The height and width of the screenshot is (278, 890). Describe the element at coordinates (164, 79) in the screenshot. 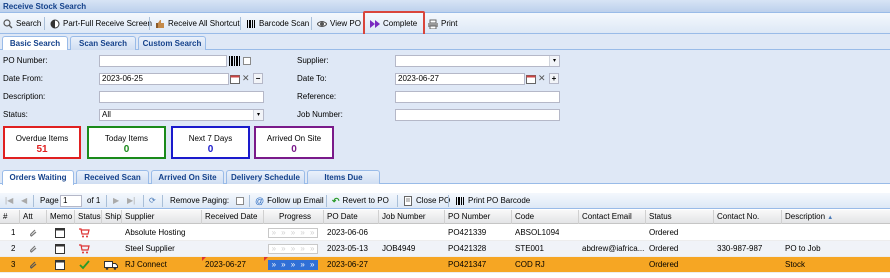

I see `date-from-input: 2023-06-25` at that location.